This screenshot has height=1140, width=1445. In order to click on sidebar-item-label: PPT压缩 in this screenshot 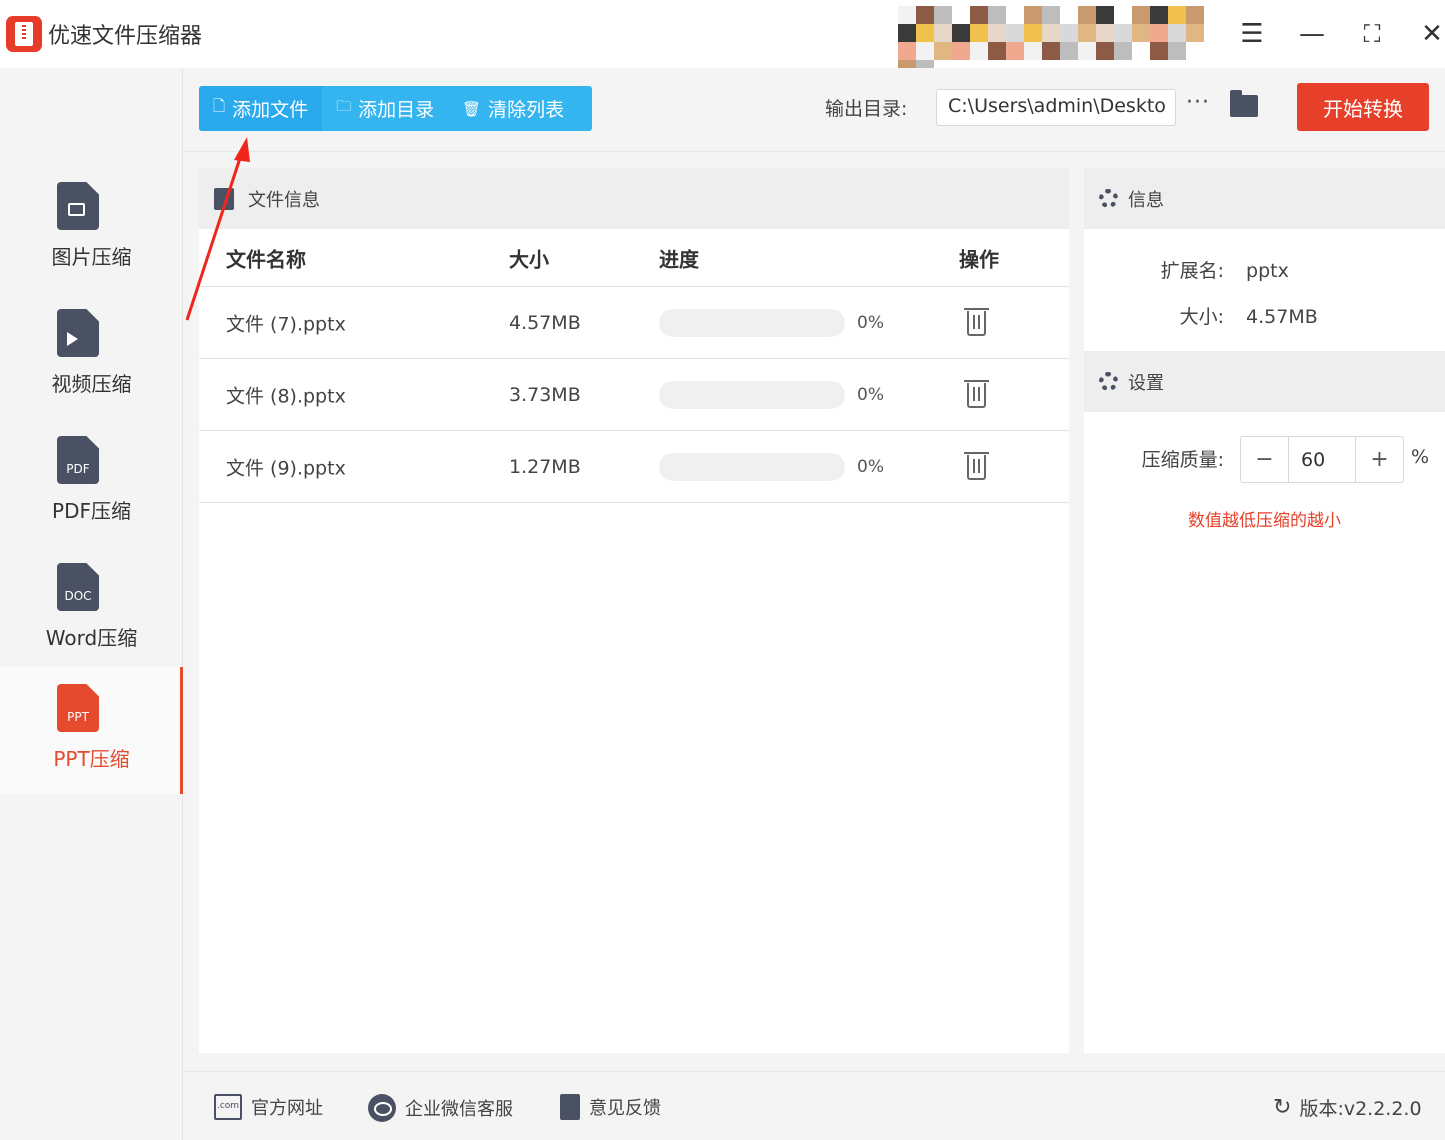, I will do `click(91, 759)`.